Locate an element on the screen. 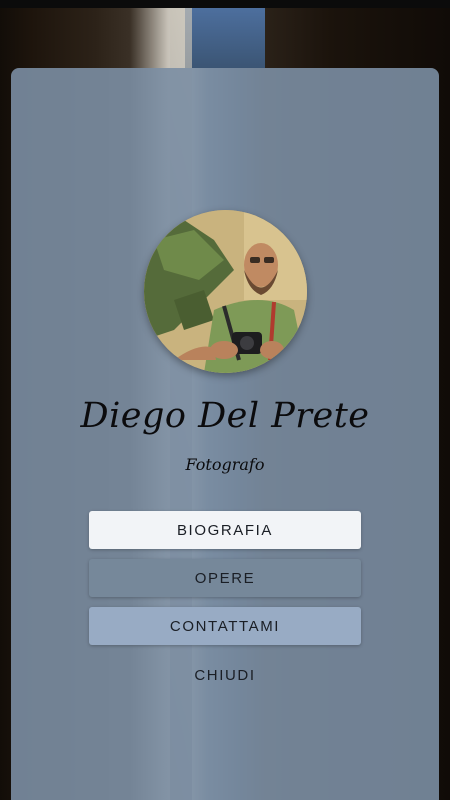  chiudi-button: CHIUDI is located at coordinates (225, 675).